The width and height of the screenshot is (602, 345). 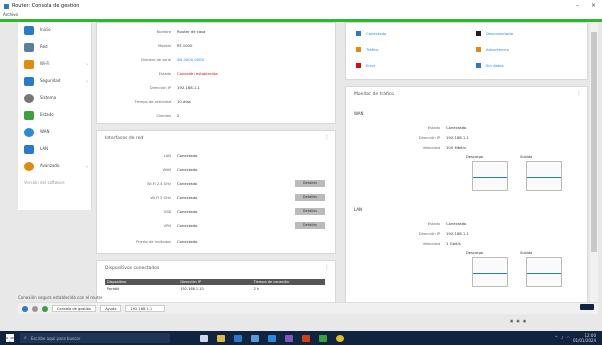 What do you see at coordinates (29, 30) in the screenshot?
I see `home-icon` at bounding box center [29, 30].